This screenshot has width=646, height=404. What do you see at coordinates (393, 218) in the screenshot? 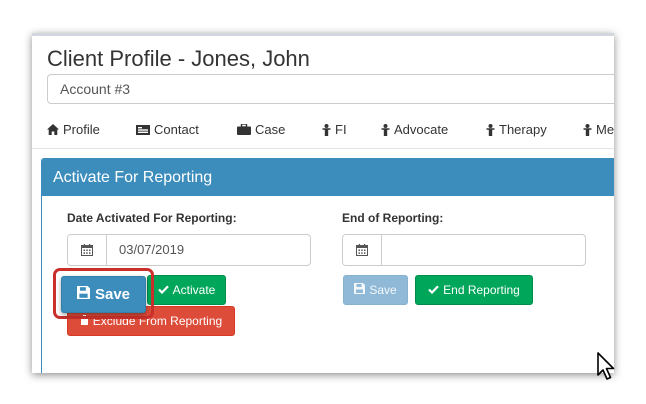
I see `end-reporting-label: End of Reporting:` at bounding box center [393, 218].